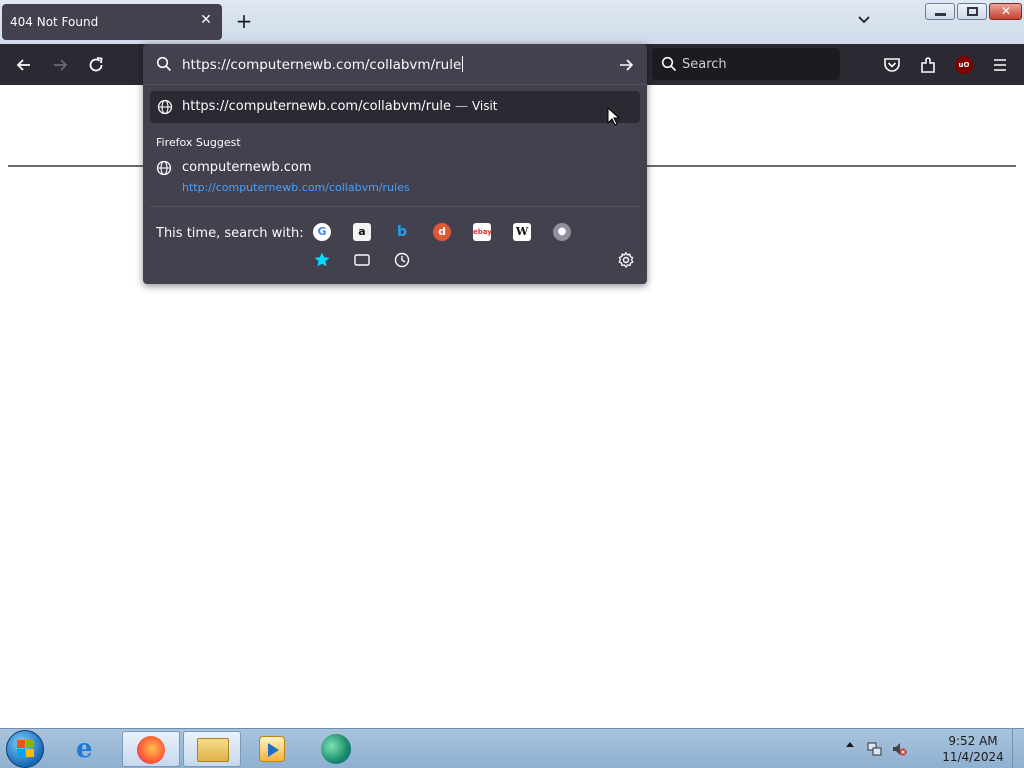  I want to click on folder-icon, so click(213, 750).